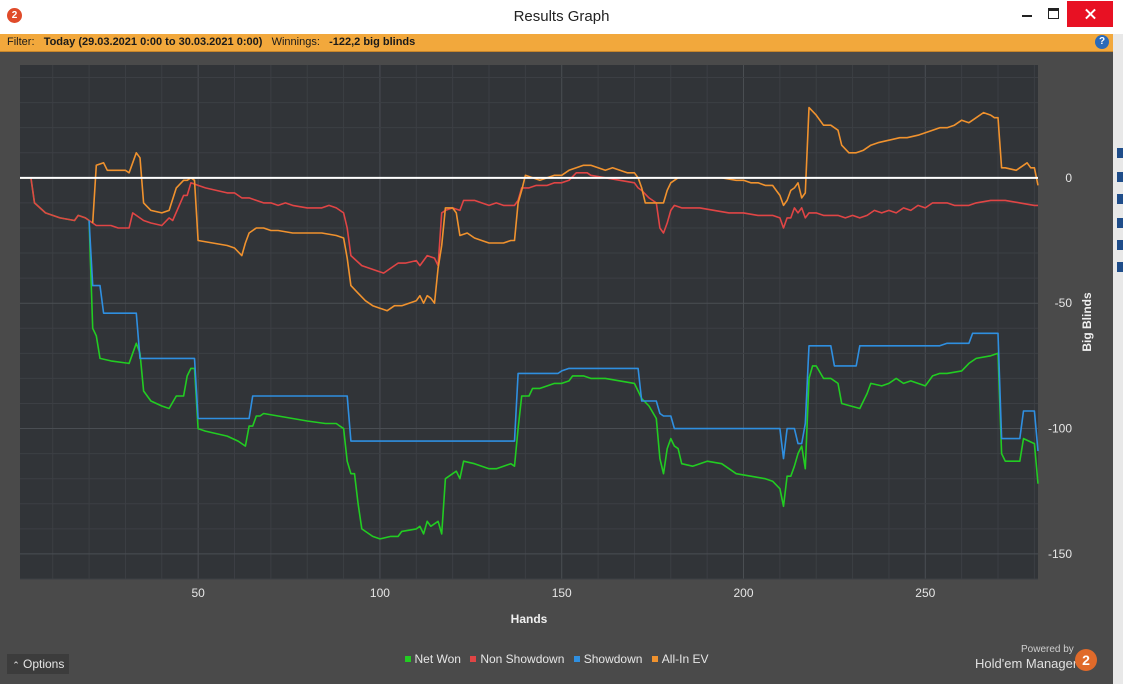 The image size is (1123, 684). What do you see at coordinates (517, 659) in the screenshot?
I see `legend-item-non-showdown: Non Showdown` at bounding box center [517, 659].